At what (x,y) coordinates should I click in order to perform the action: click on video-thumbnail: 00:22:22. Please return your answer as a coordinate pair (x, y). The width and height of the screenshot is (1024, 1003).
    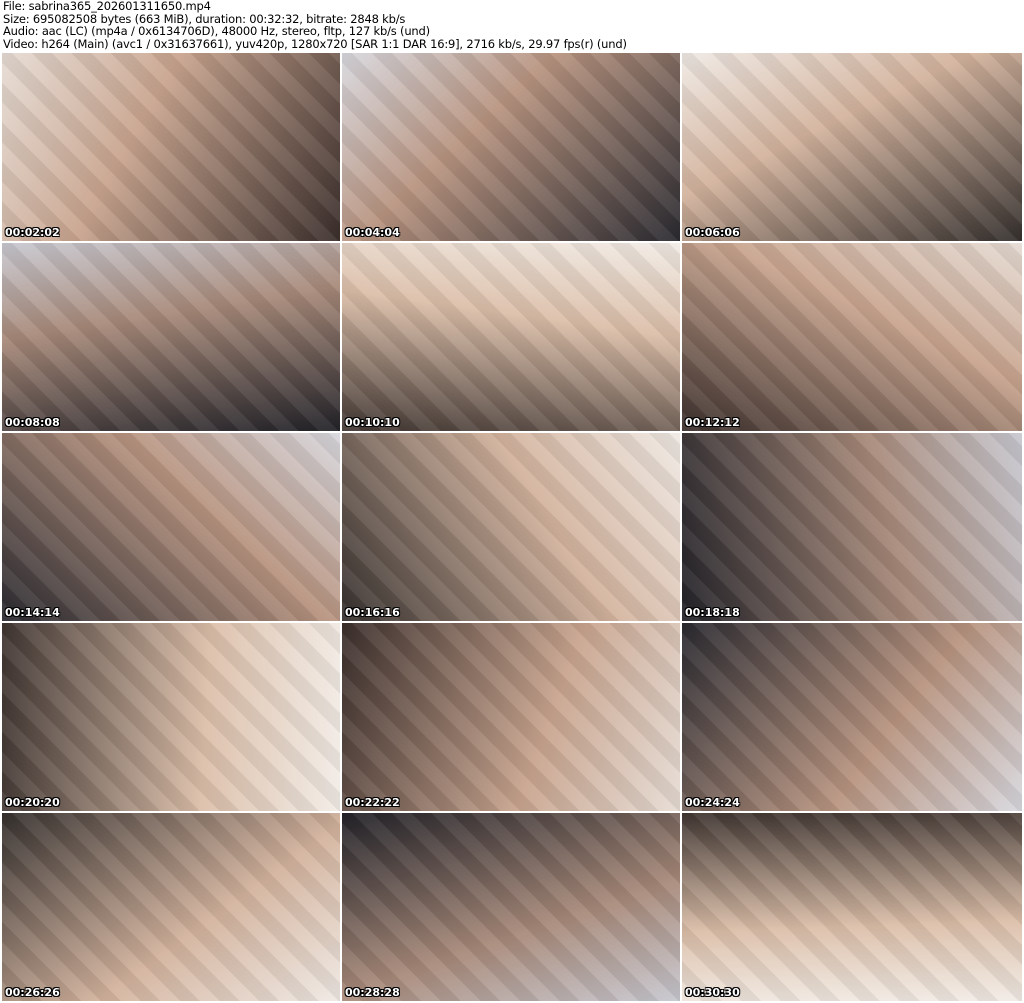
    Looking at the image, I should click on (511, 717).